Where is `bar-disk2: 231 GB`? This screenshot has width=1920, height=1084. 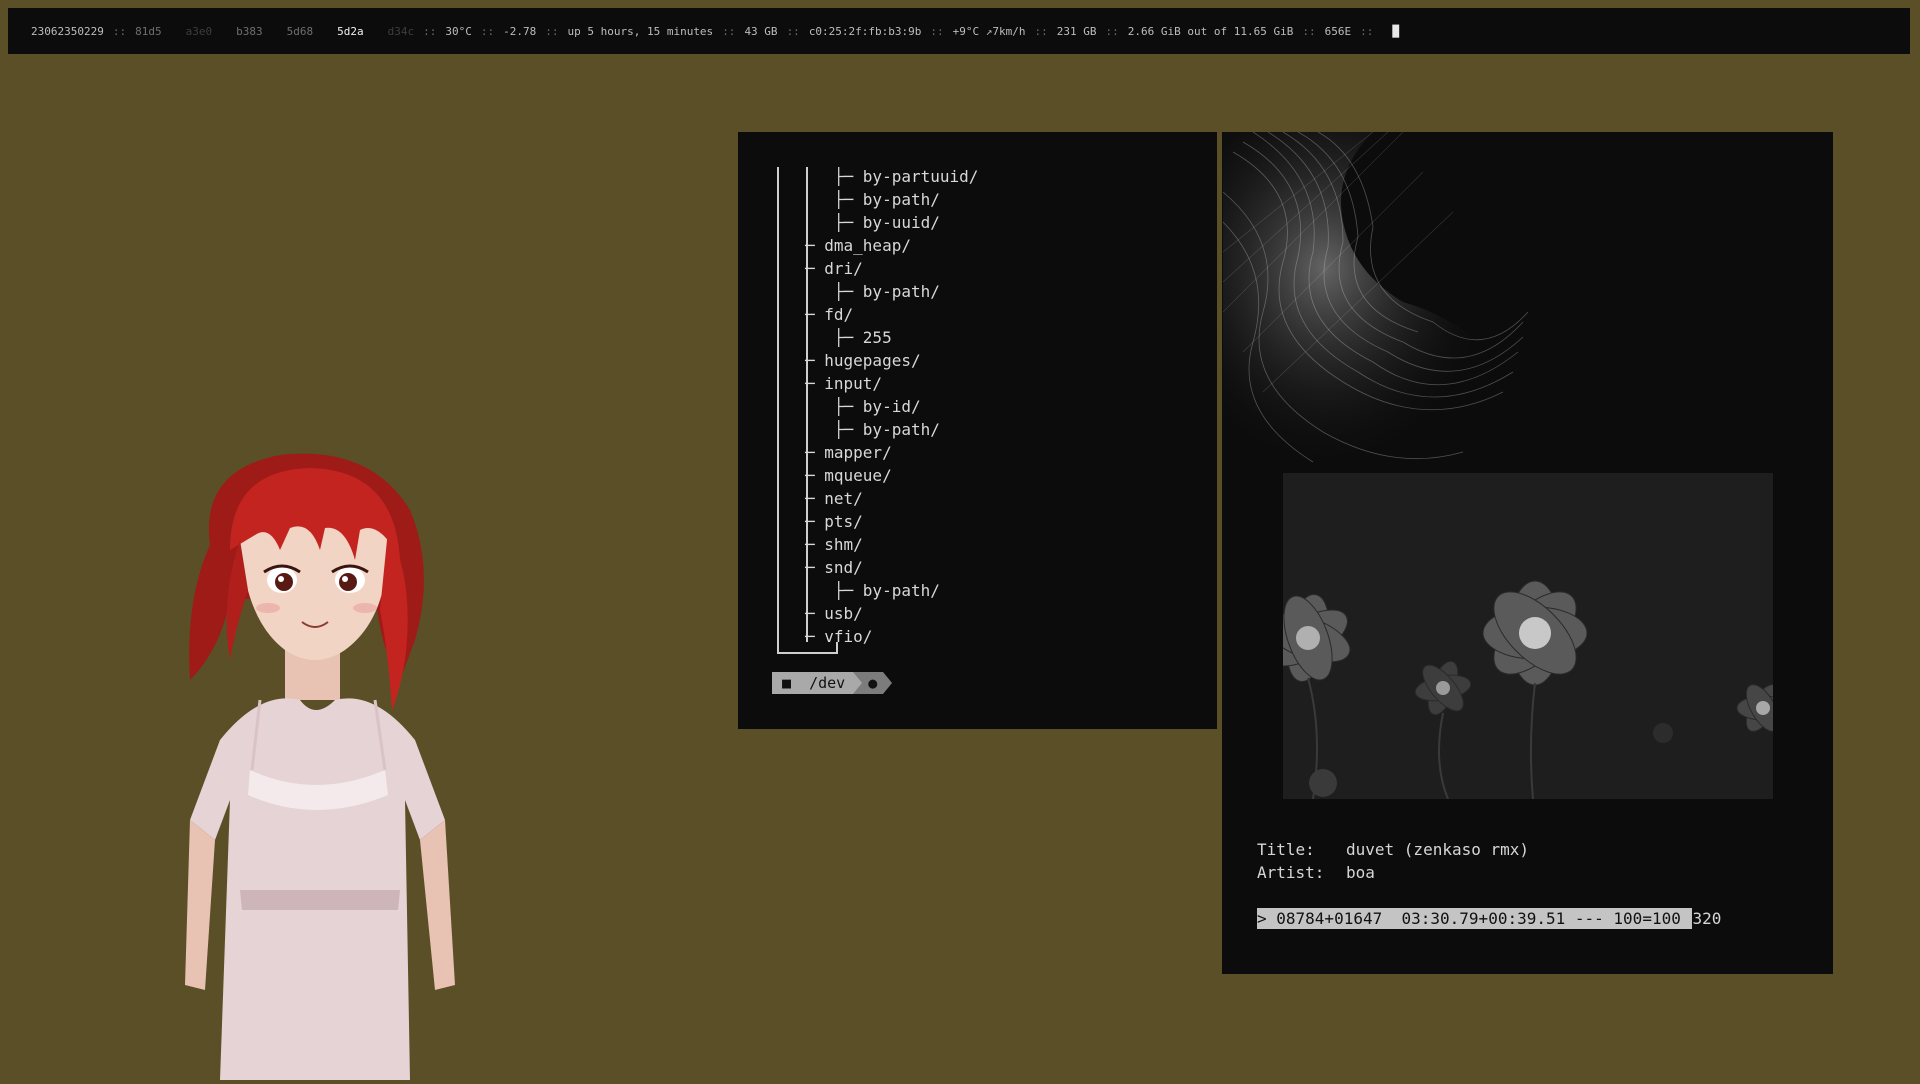
bar-disk2: 231 GB is located at coordinates (1076, 31).